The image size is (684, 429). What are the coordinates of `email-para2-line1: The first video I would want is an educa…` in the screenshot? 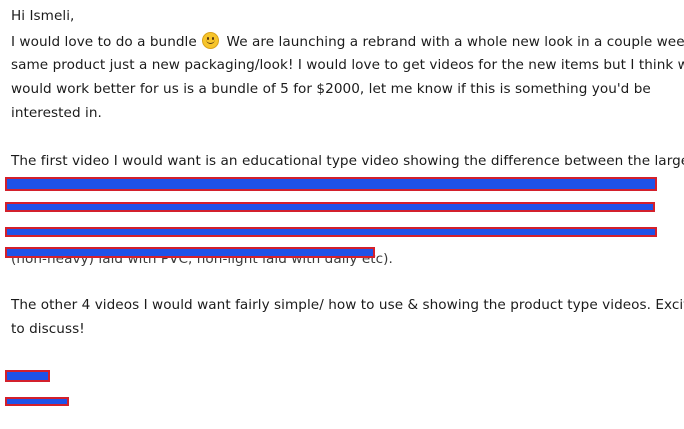 It's located at (347, 161).